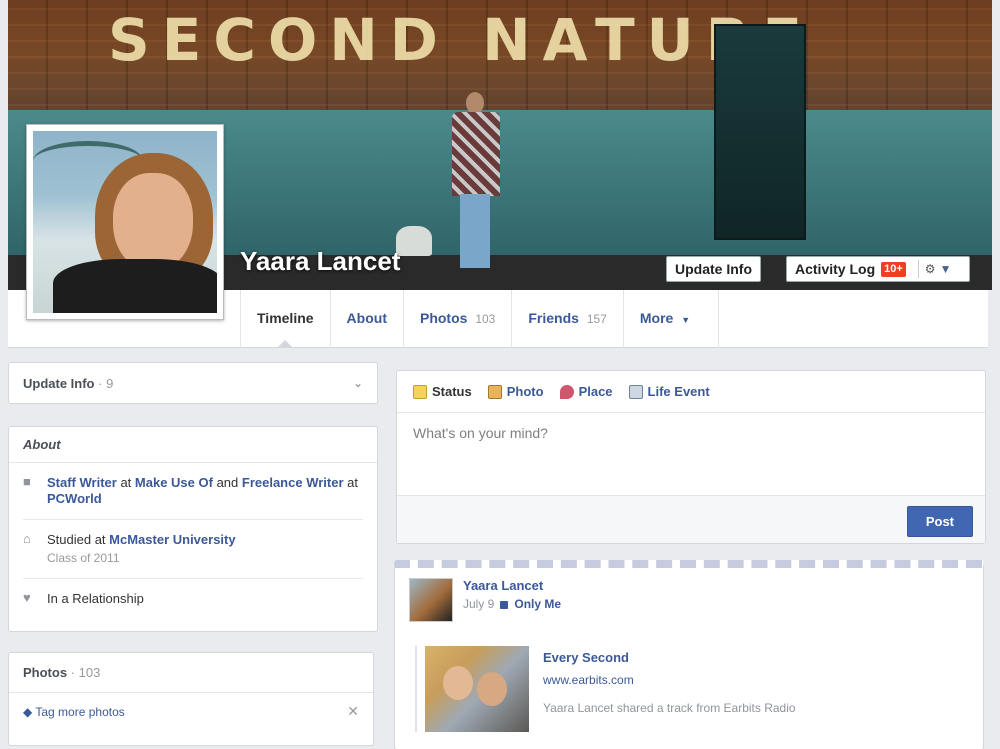 This screenshot has width=1000, height=749. What do you see at coordinates (689, 600) in the screenshot?
I see `story-header: Yaara Lancet July 9 Only Me` at bounding box center [689, 600].